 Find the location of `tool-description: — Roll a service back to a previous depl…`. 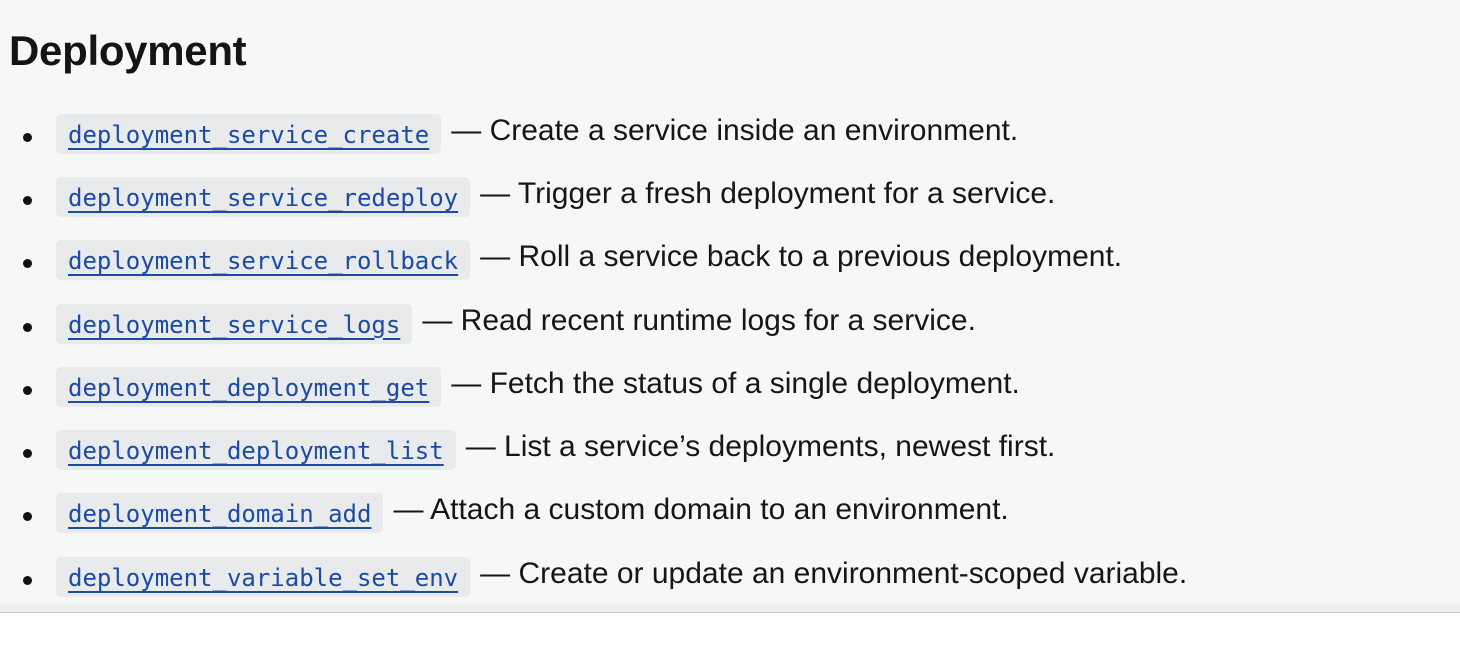

tool-description: — Roll a service back to a previous depl… is located at coordinates (801, 257).